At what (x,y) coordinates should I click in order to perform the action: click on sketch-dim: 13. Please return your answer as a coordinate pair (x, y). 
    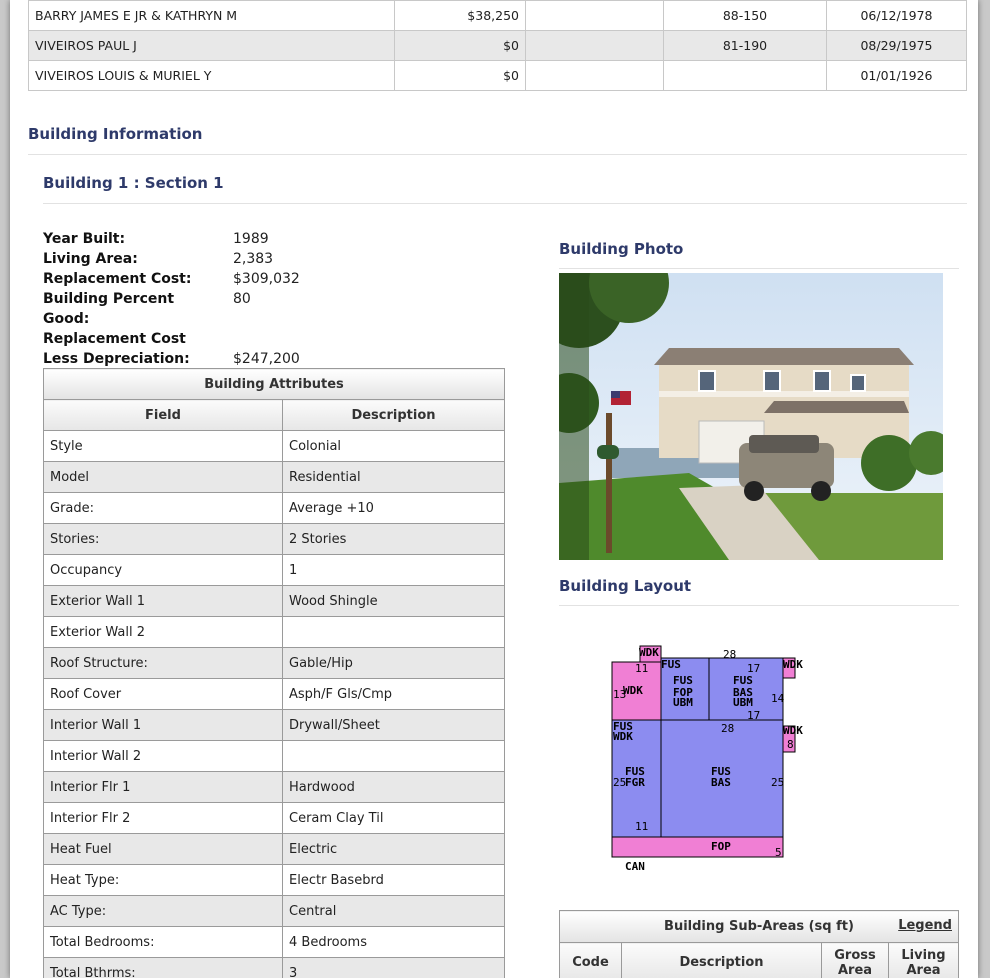
    Looking at the image, I should click on (619, 694).